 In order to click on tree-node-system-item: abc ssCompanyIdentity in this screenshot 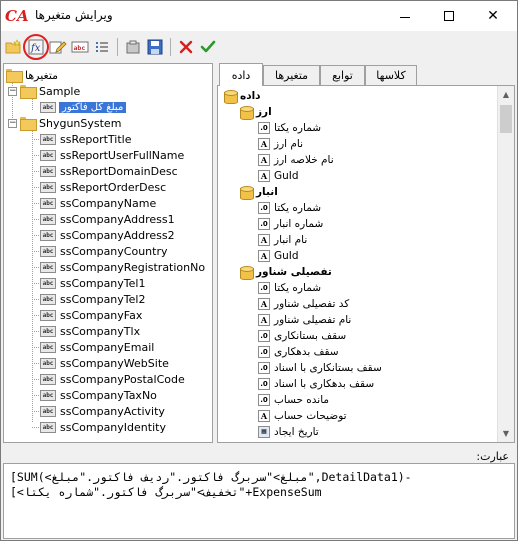, I will do `click(103, 427)`.